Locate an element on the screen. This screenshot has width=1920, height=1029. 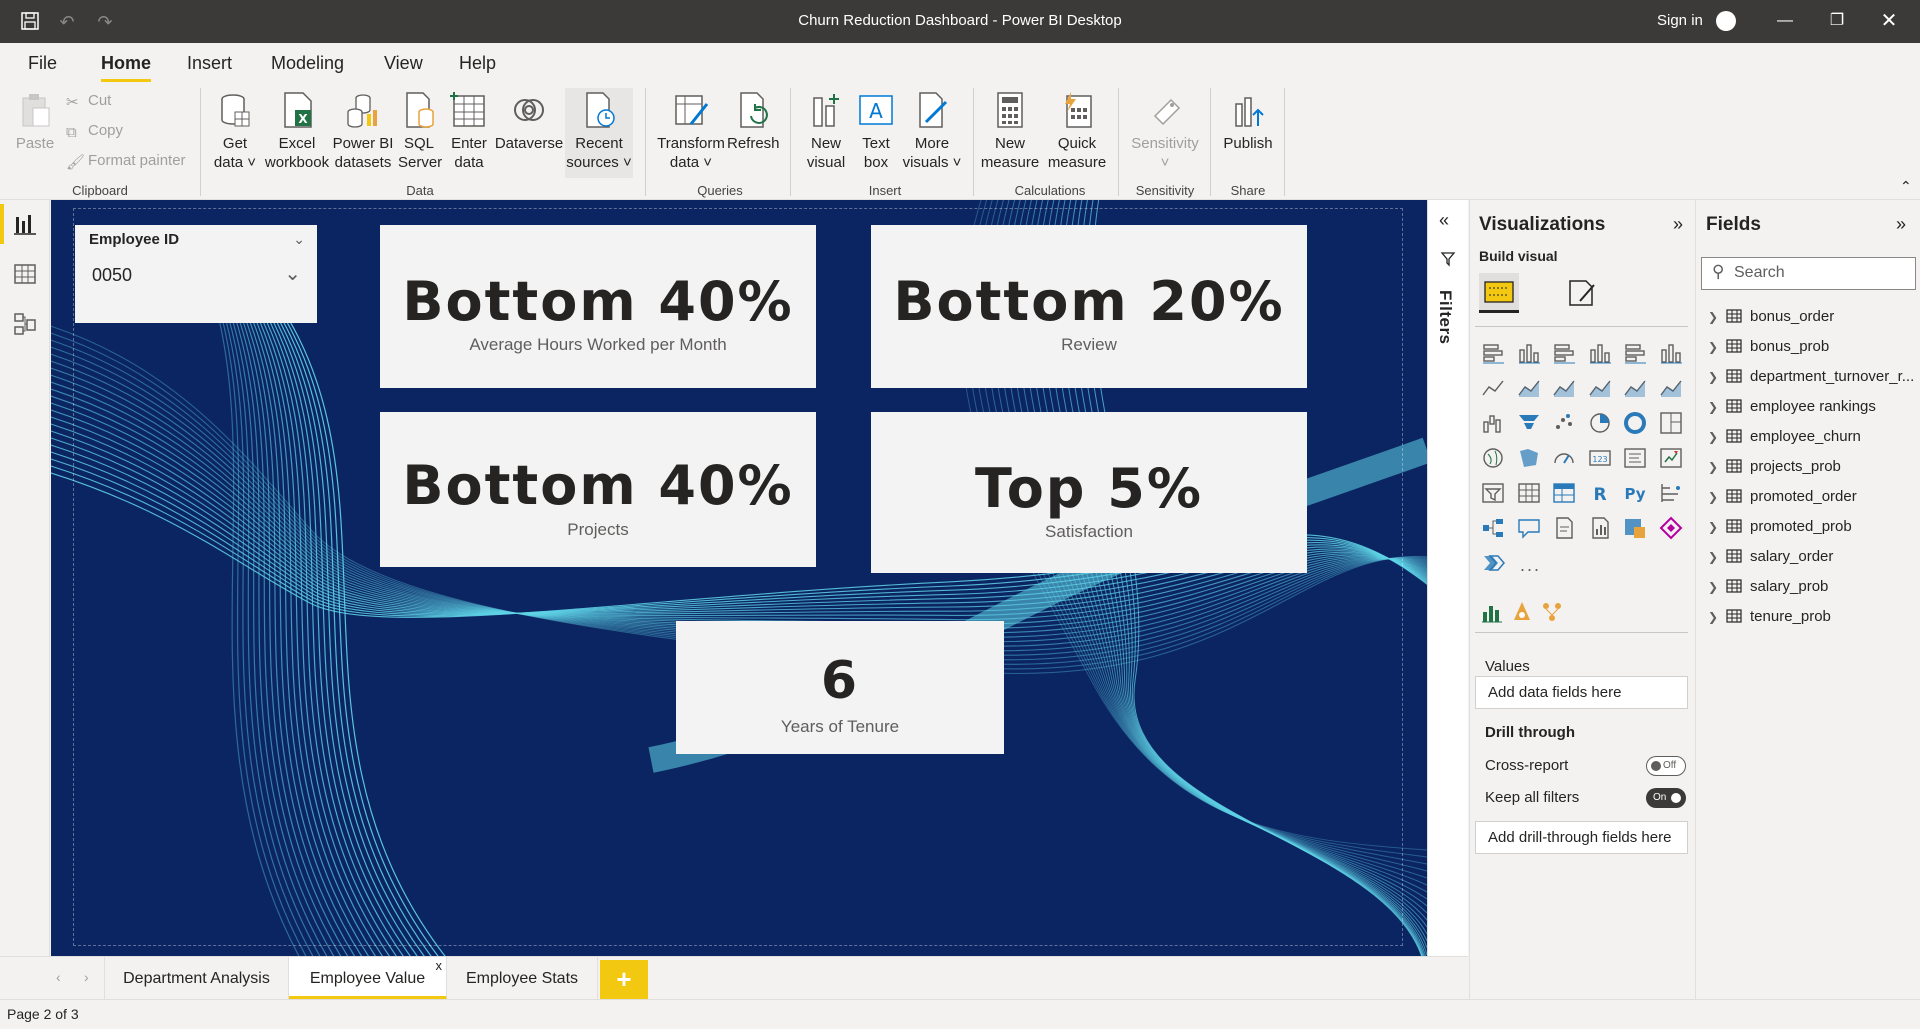
field-table-item: ❯ employee_churn is located at coordinates (1784, 436).